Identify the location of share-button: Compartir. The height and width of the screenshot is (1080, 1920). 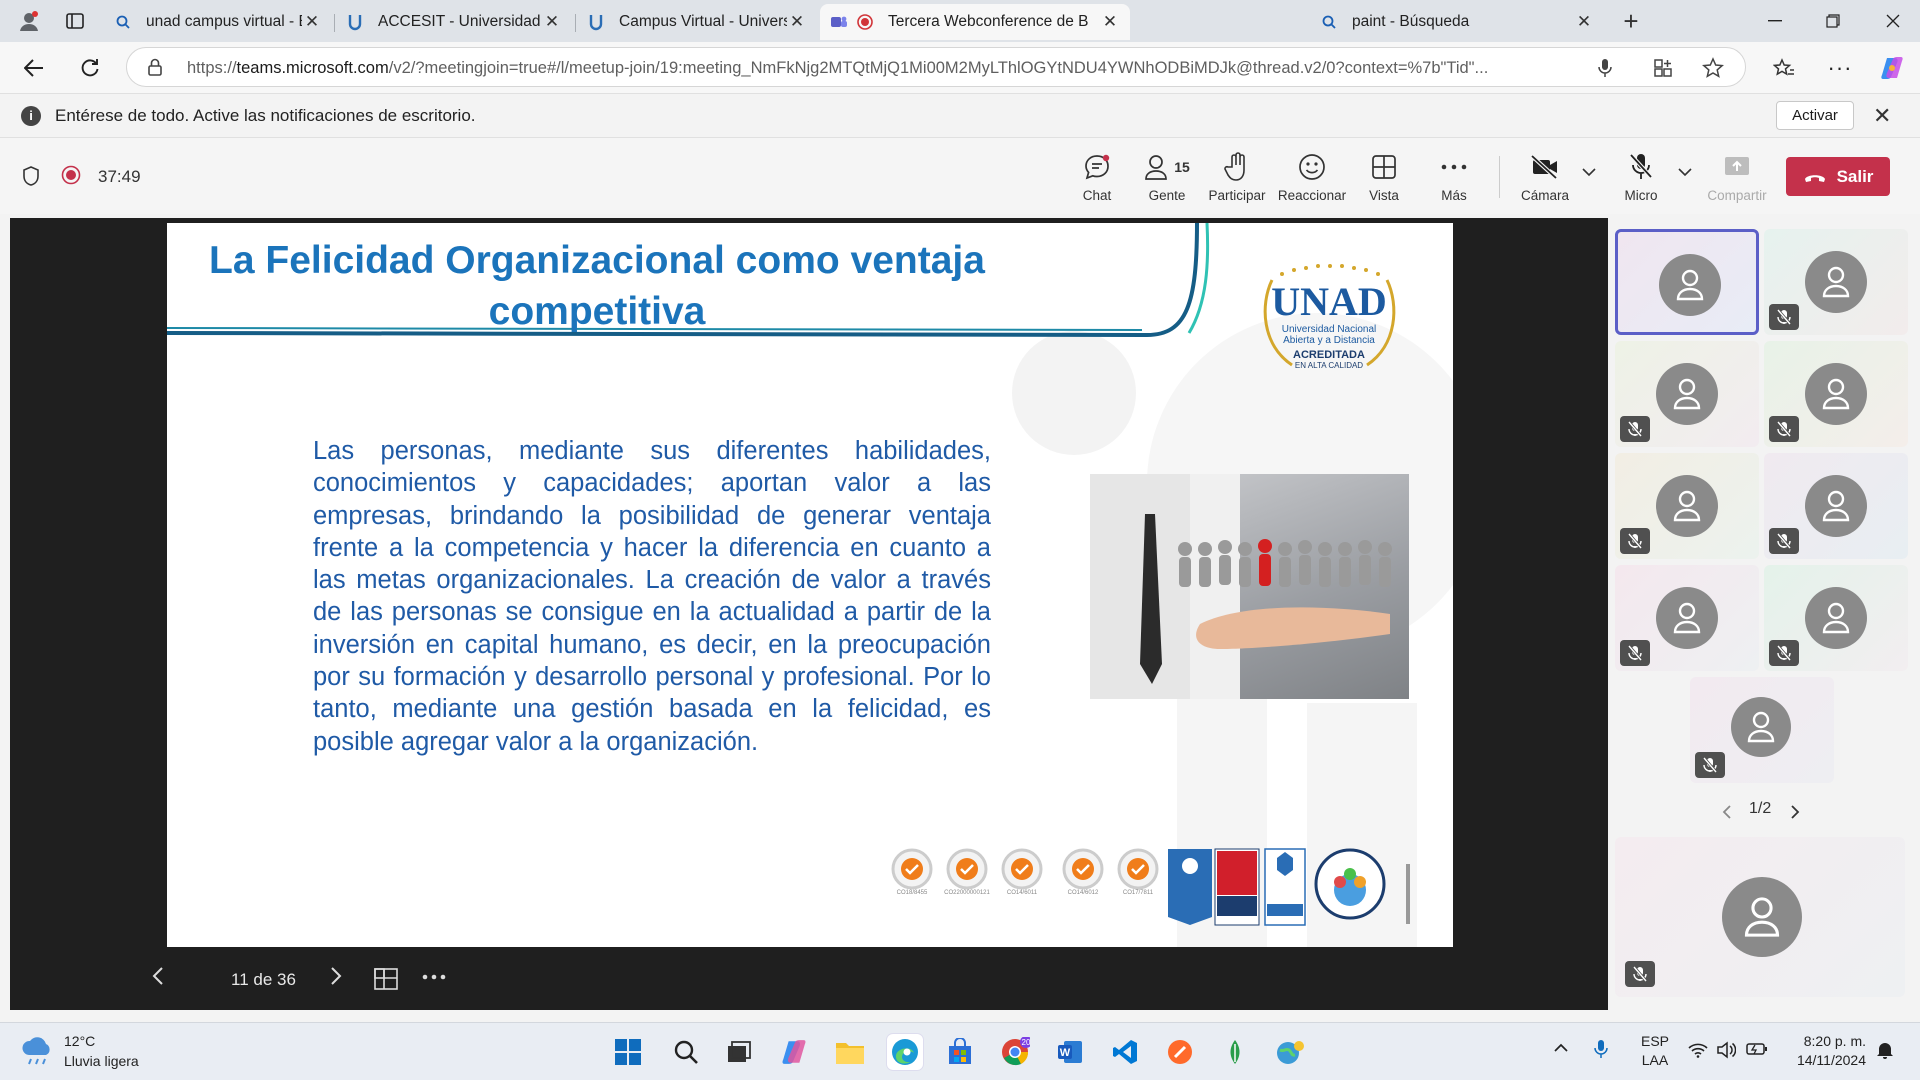
(1737, 176).